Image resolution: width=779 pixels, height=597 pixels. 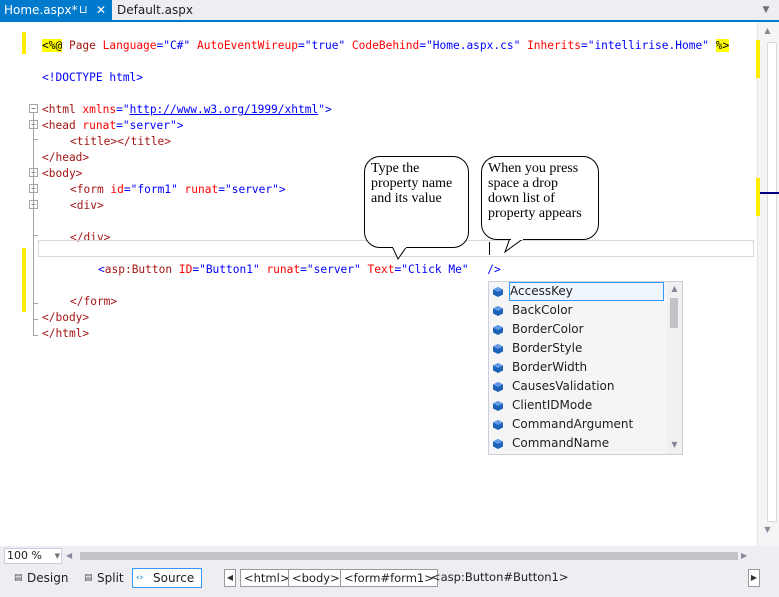 I want to click on design-icon: ▤, so click(x=18, y=578).